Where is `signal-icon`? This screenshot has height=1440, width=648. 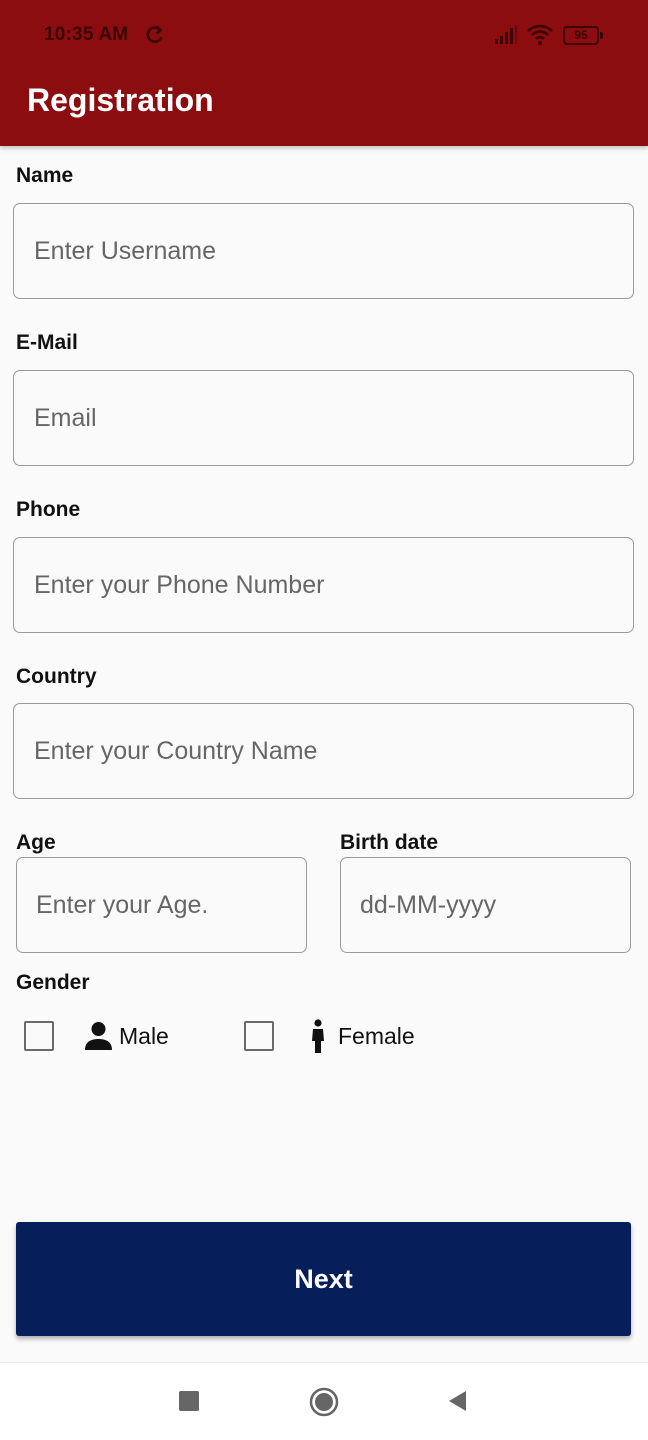 signal-icon is located at coordinates (506, 34).